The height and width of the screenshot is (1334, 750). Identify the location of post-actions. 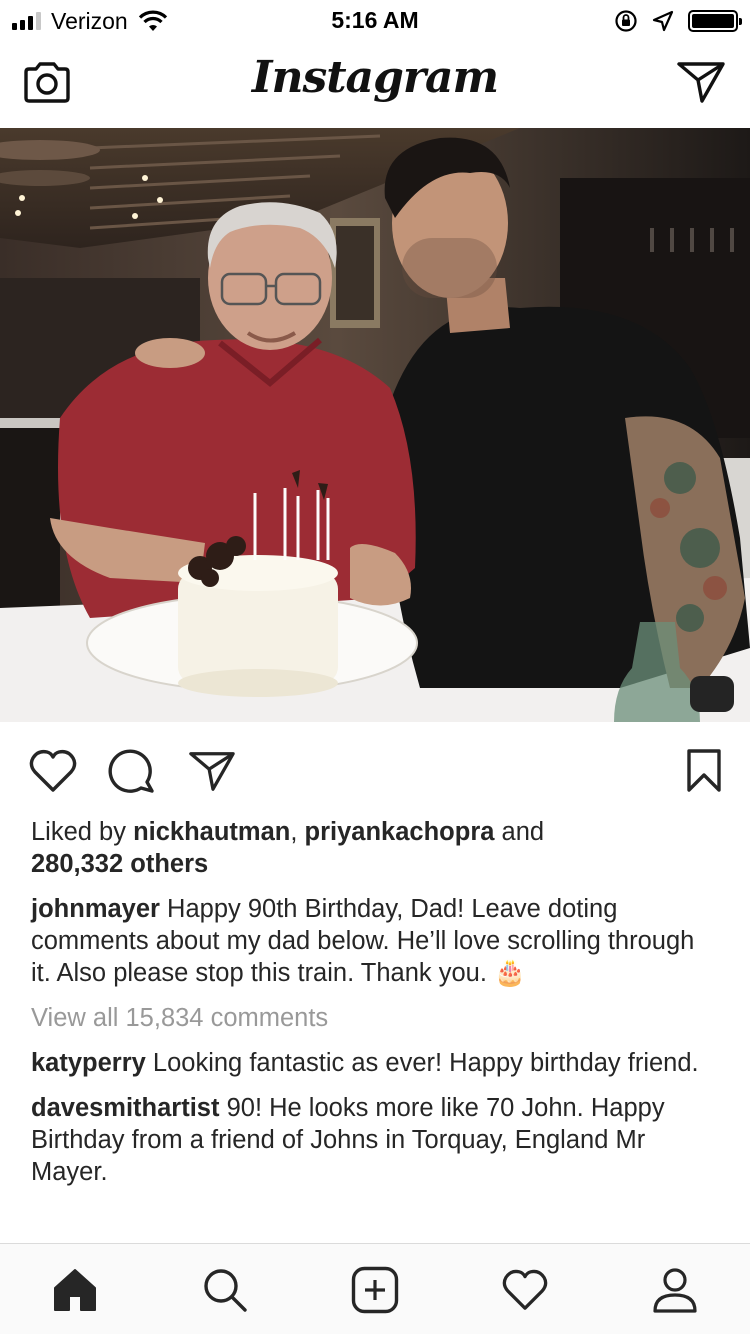
(375, 771).